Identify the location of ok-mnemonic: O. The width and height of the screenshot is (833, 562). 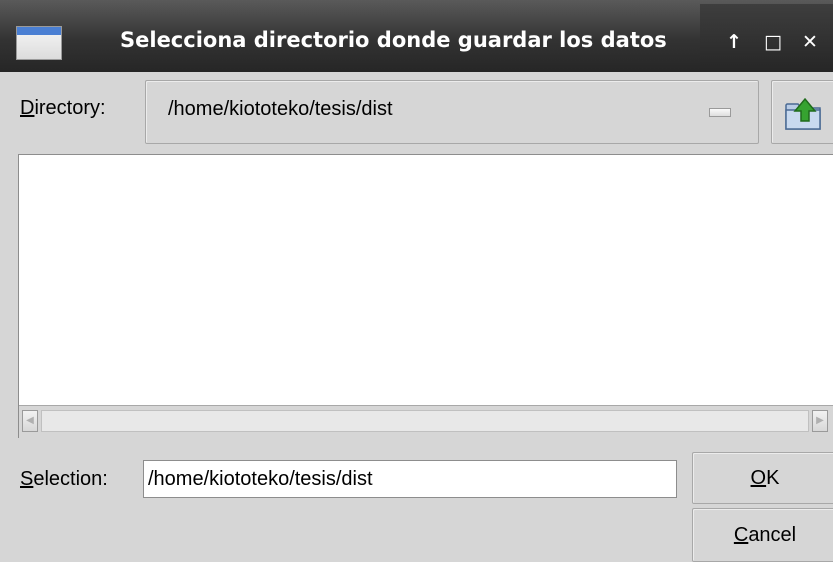
(758, 478).